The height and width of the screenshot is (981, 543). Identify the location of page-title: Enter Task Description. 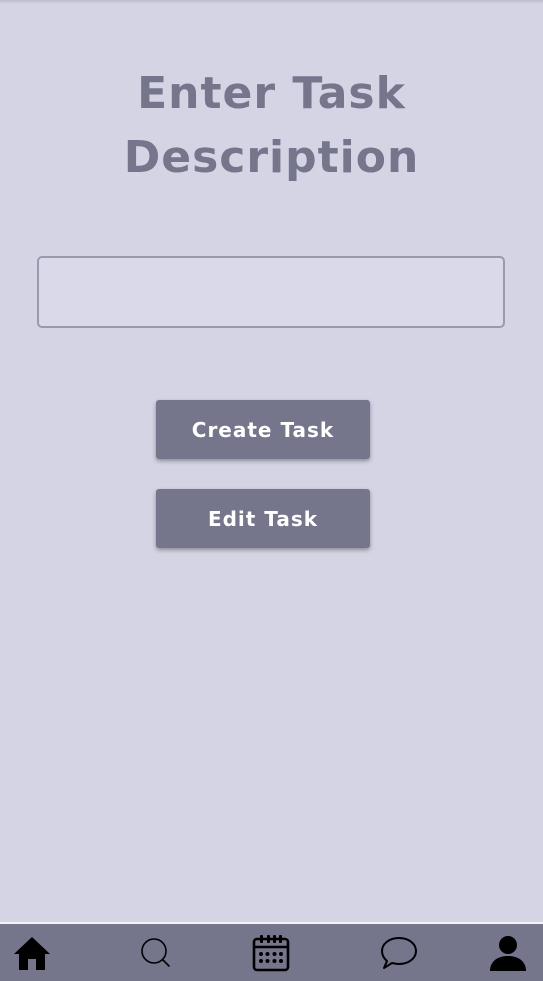
(271, 126).